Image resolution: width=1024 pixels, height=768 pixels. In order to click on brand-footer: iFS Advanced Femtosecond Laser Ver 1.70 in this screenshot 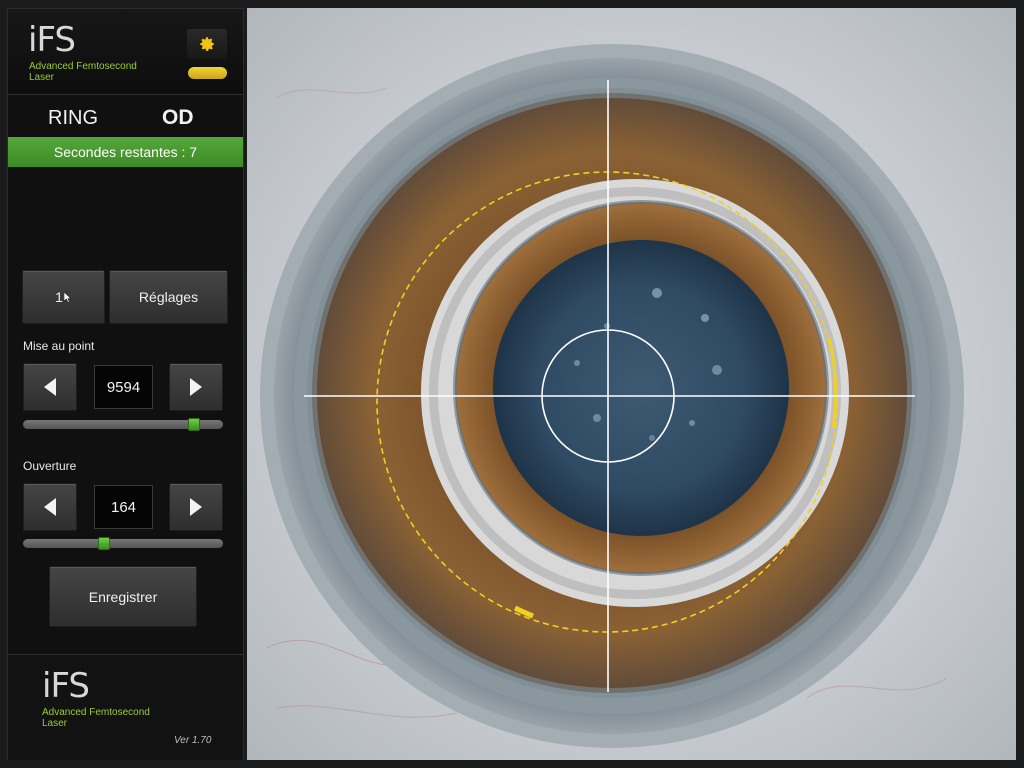, I will do `click(125, 707)`.